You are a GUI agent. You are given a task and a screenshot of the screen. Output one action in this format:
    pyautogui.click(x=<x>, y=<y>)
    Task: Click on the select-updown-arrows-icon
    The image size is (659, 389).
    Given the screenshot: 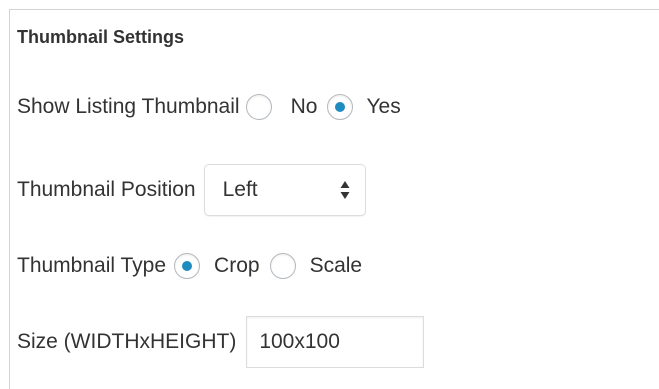 What is the action you would take?
    pyautogui.click(x=345, y=190)
    